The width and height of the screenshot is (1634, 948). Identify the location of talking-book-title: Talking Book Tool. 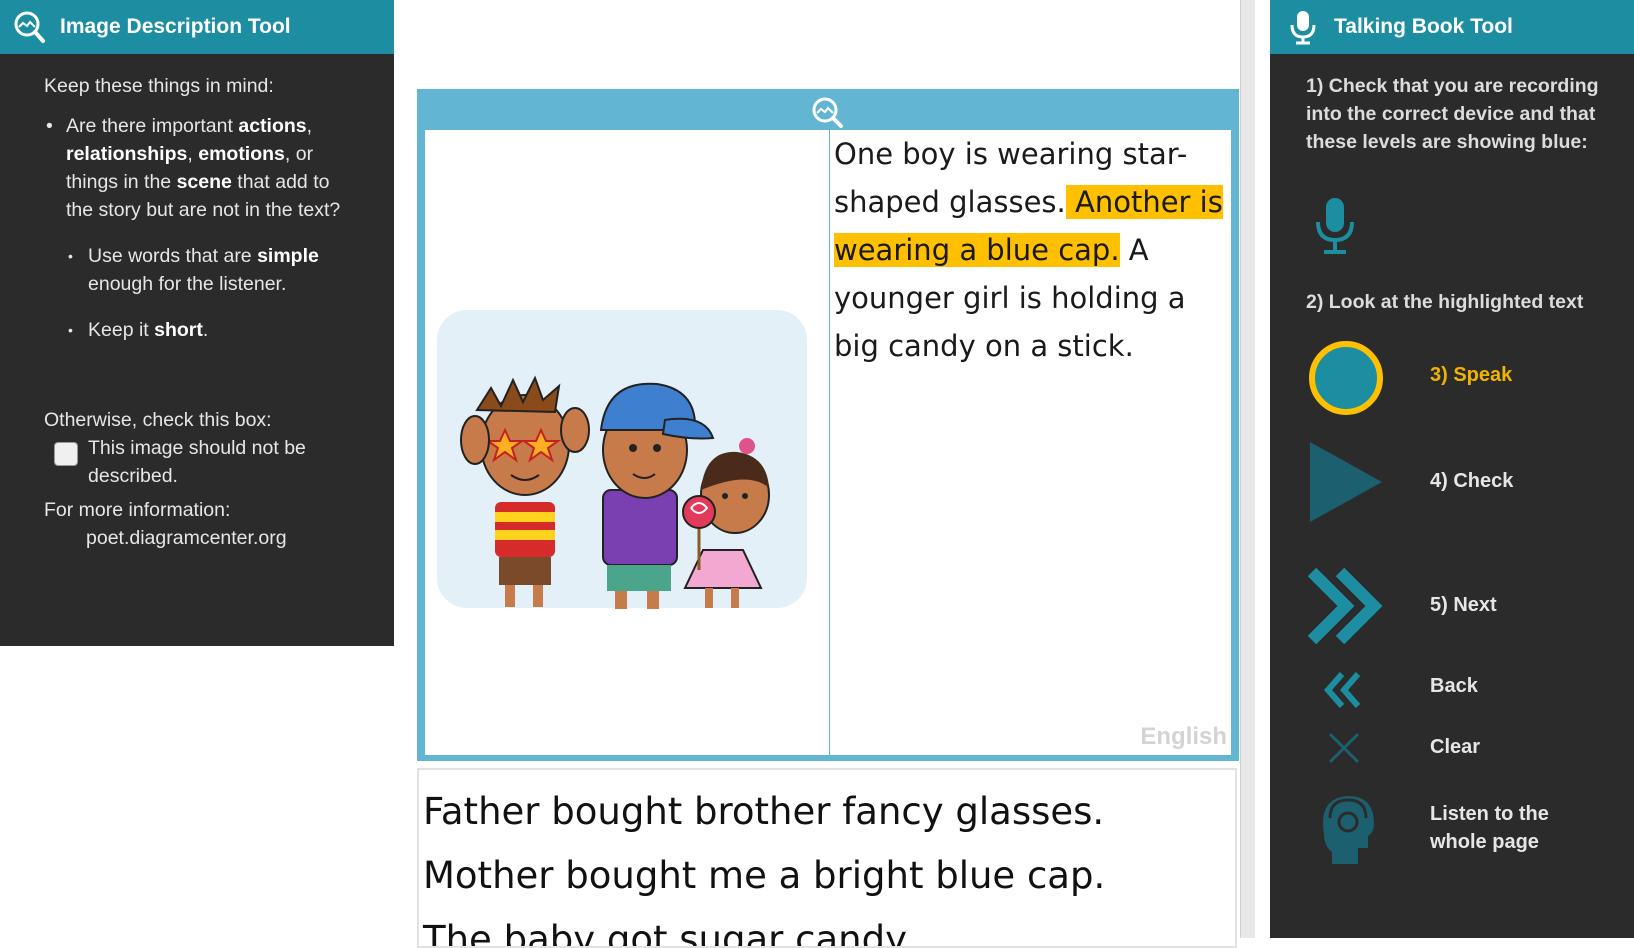
(1423, 26).